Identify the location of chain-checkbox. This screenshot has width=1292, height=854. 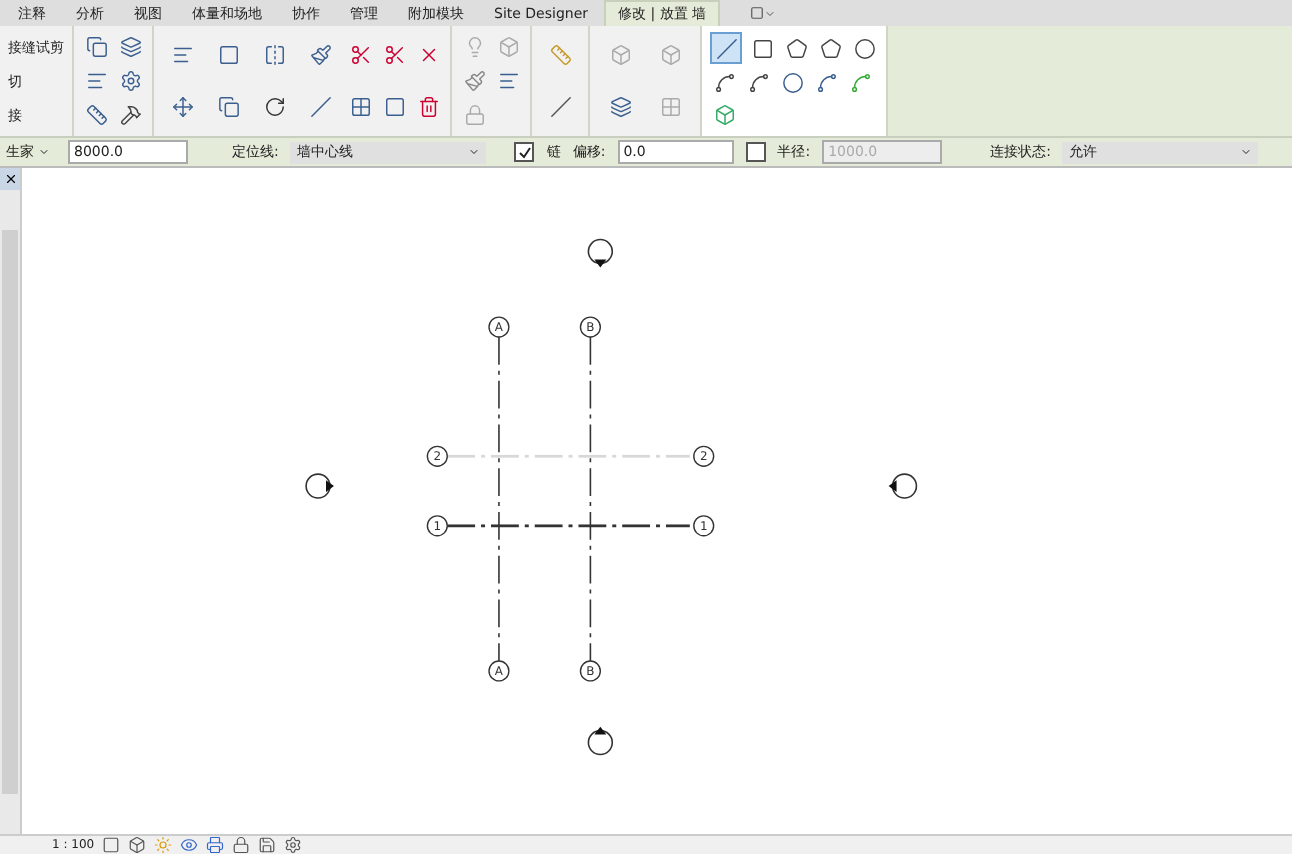
(524, 152).